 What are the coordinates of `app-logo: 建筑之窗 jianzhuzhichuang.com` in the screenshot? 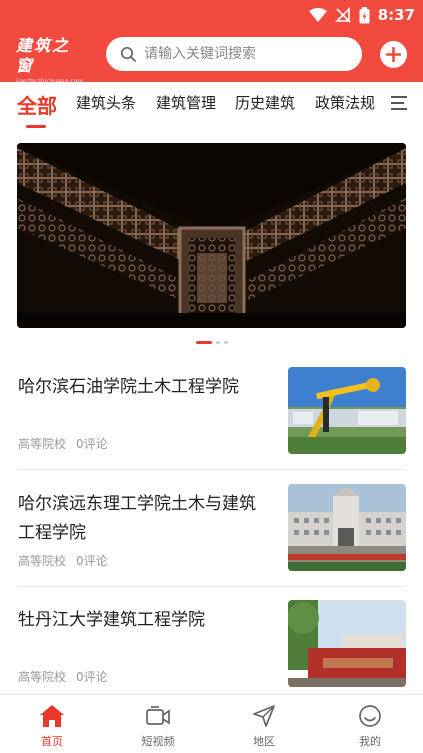 It's located at (51, 60).